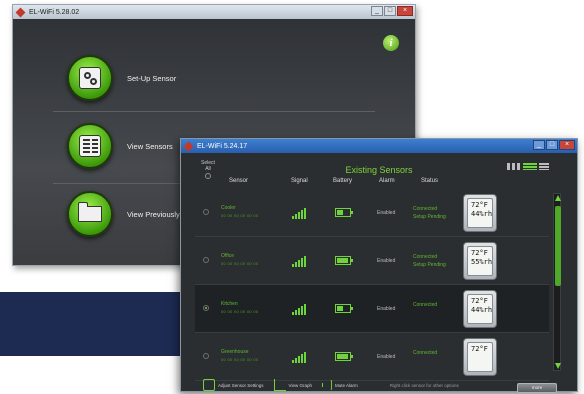 Image resolution: width=584 pixels, height=394 pixels. I want to click on sensor-device-thumbnail: 72°F 55%rh, so click(480, 261).